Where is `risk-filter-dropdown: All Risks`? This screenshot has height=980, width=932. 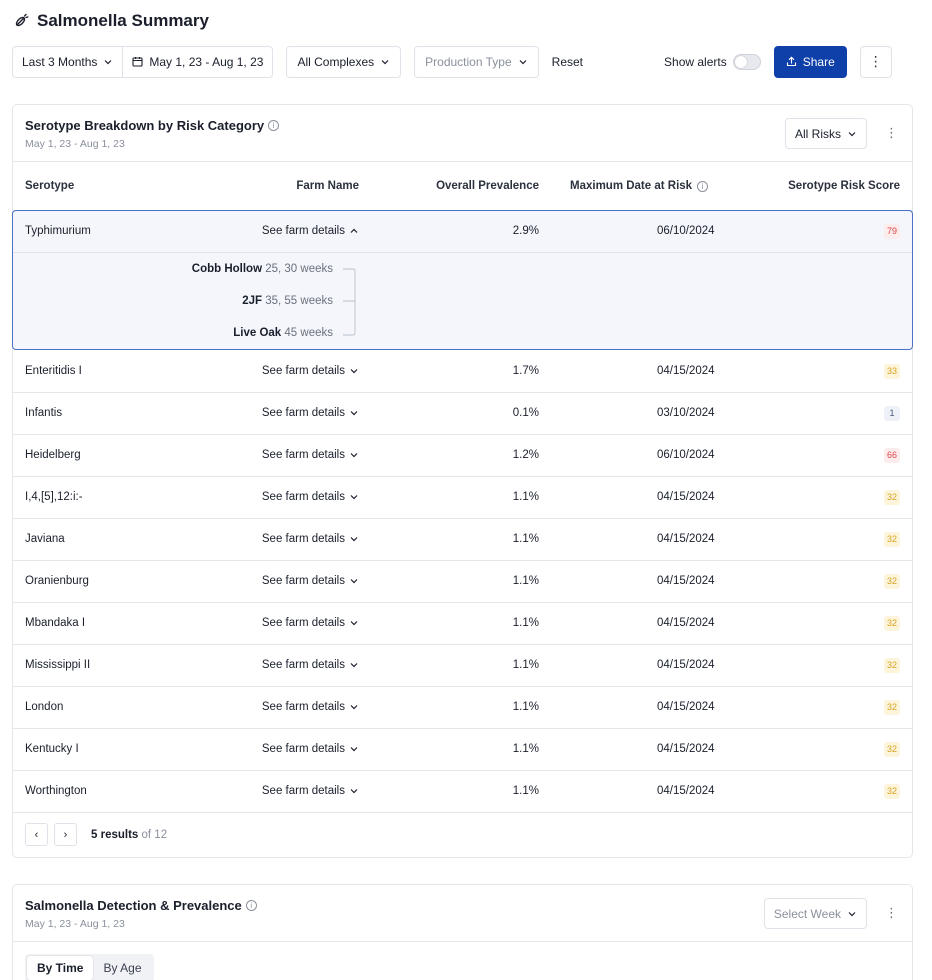 risk-filter-dropdown: All Risks is located at coordinates (825, 133).